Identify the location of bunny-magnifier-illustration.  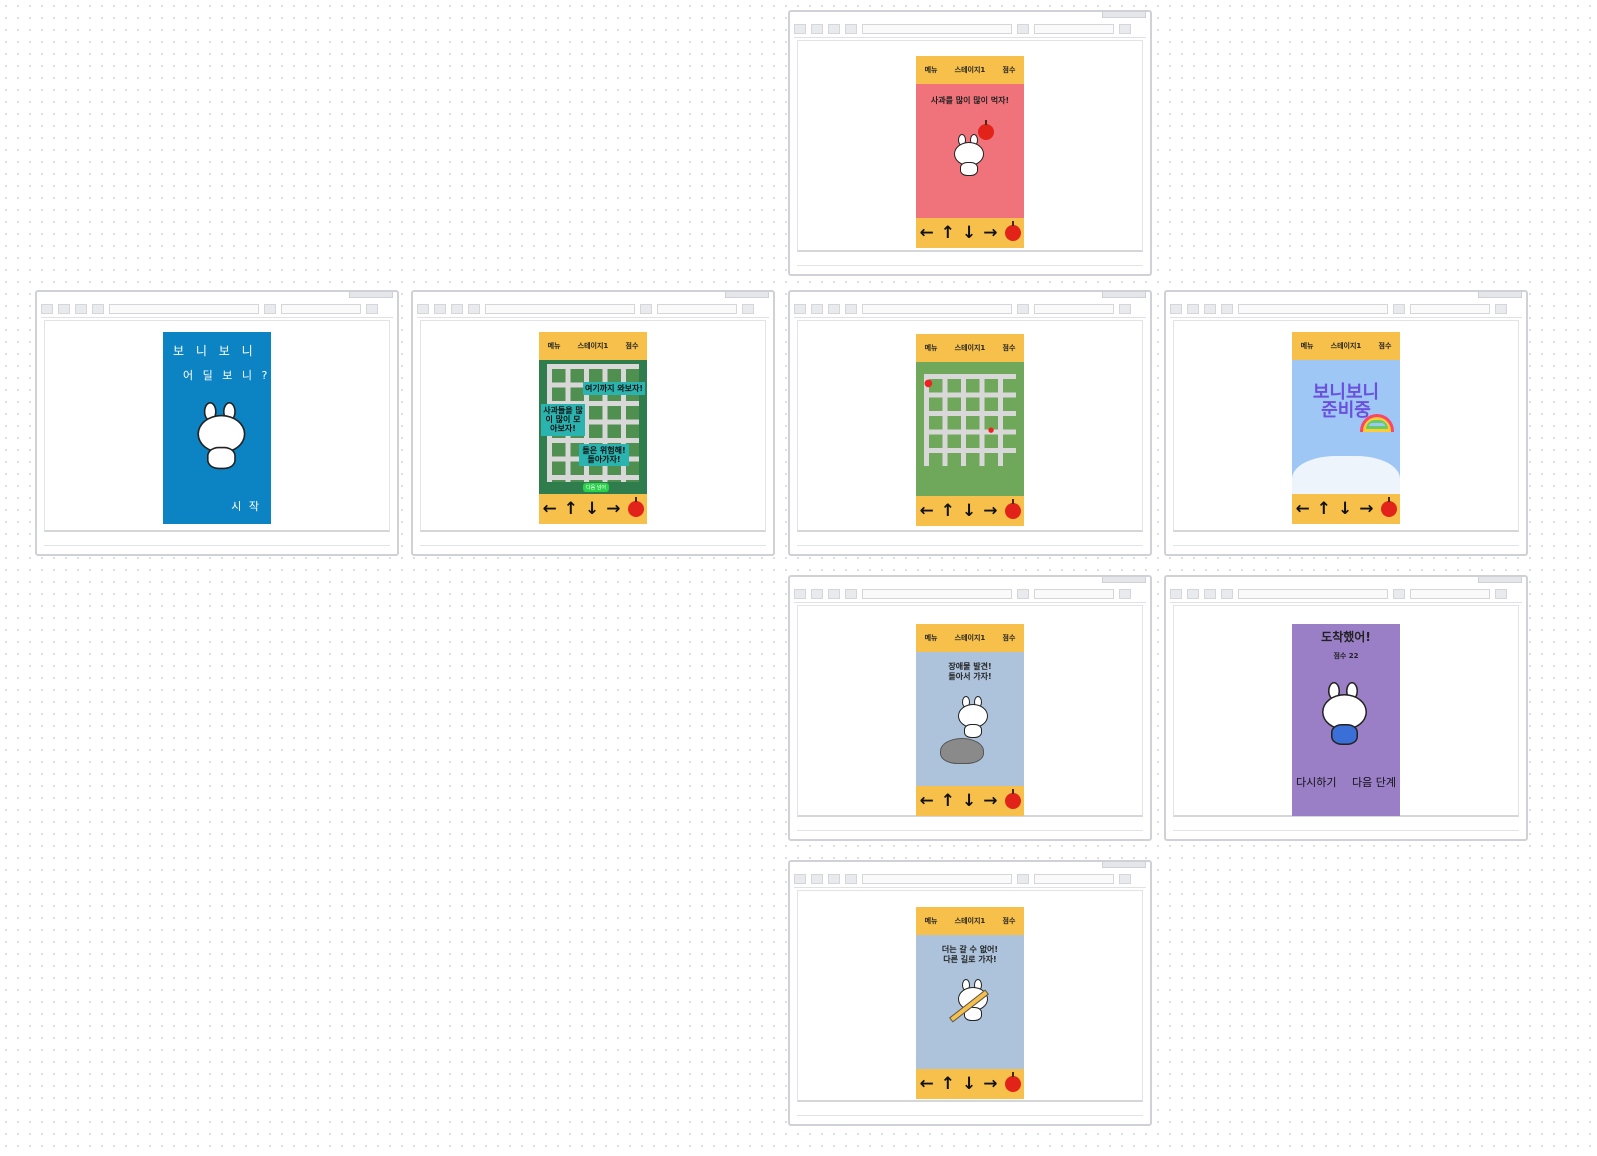
(221, 436).